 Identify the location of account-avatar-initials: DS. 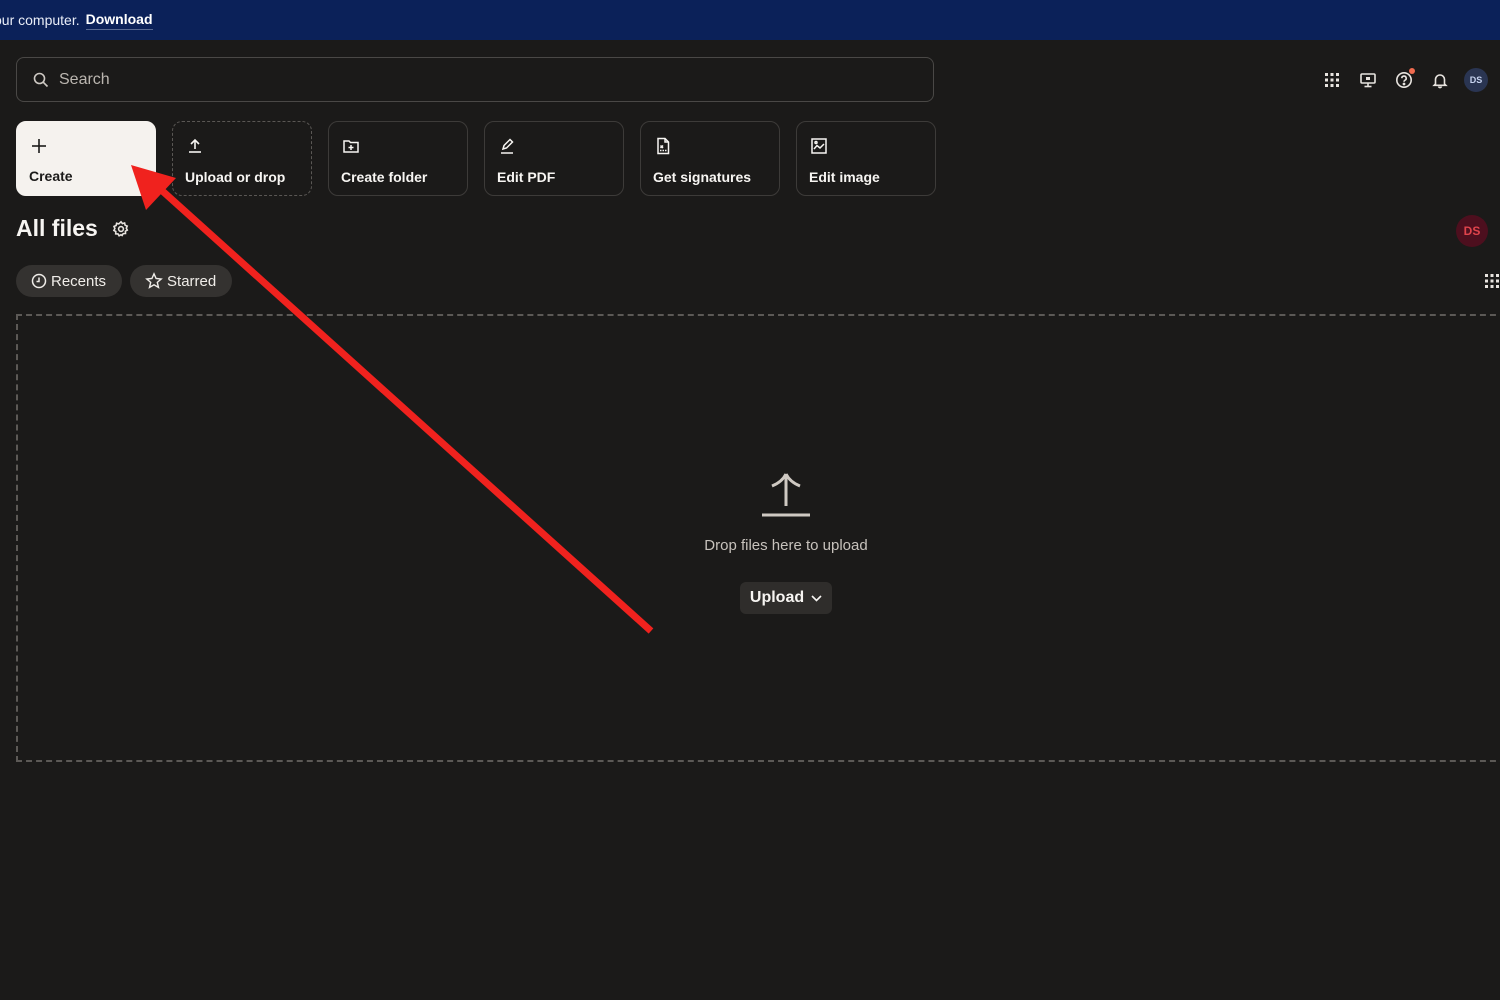
(1476, 80).